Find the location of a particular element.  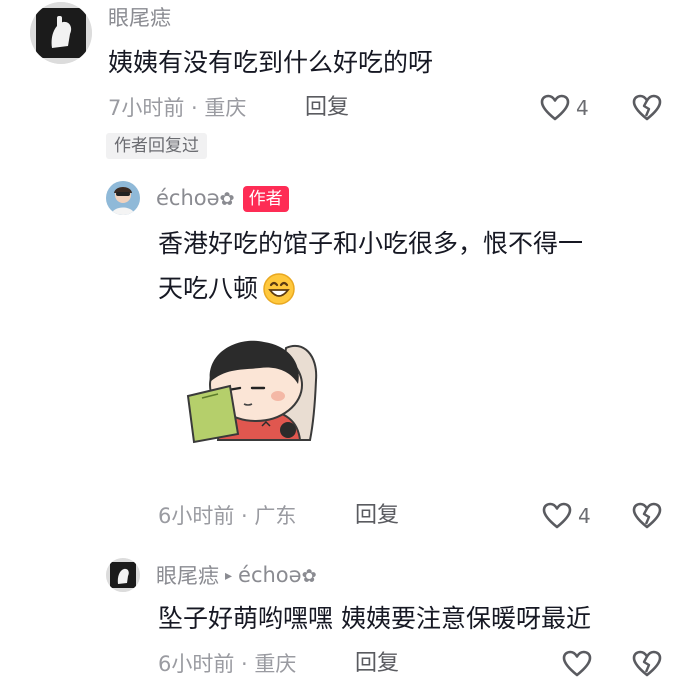

username-row: 眼尾痣 ▸ échoə✿ is located at coordinates (236, 576).